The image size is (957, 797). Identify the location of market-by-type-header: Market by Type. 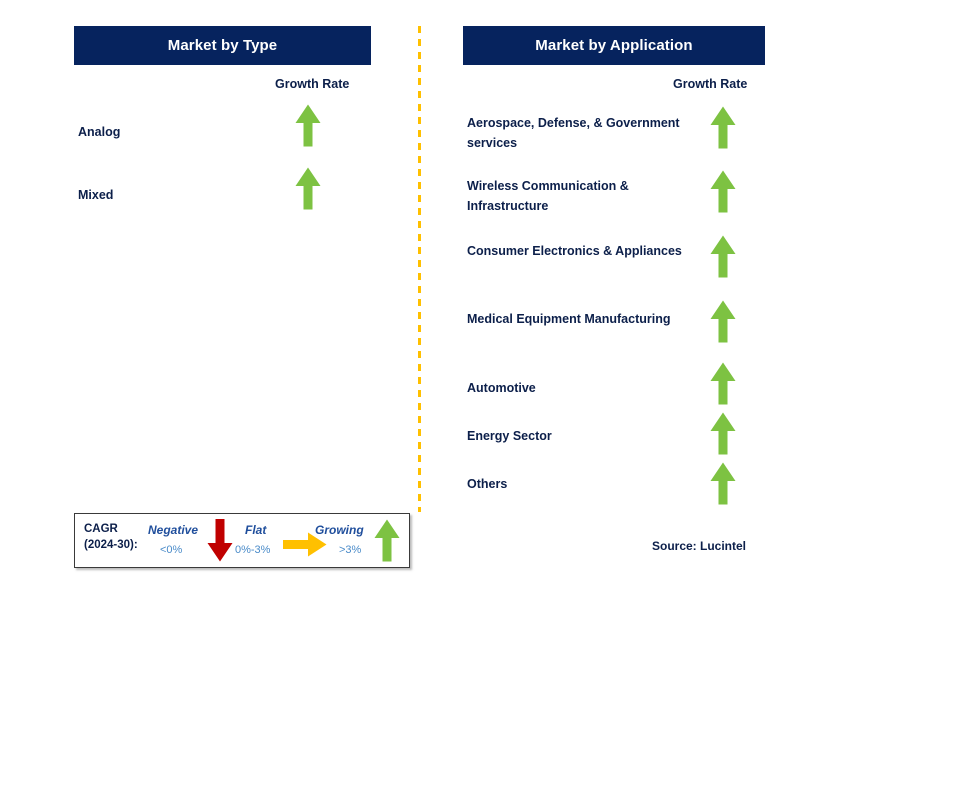
(222, 45).